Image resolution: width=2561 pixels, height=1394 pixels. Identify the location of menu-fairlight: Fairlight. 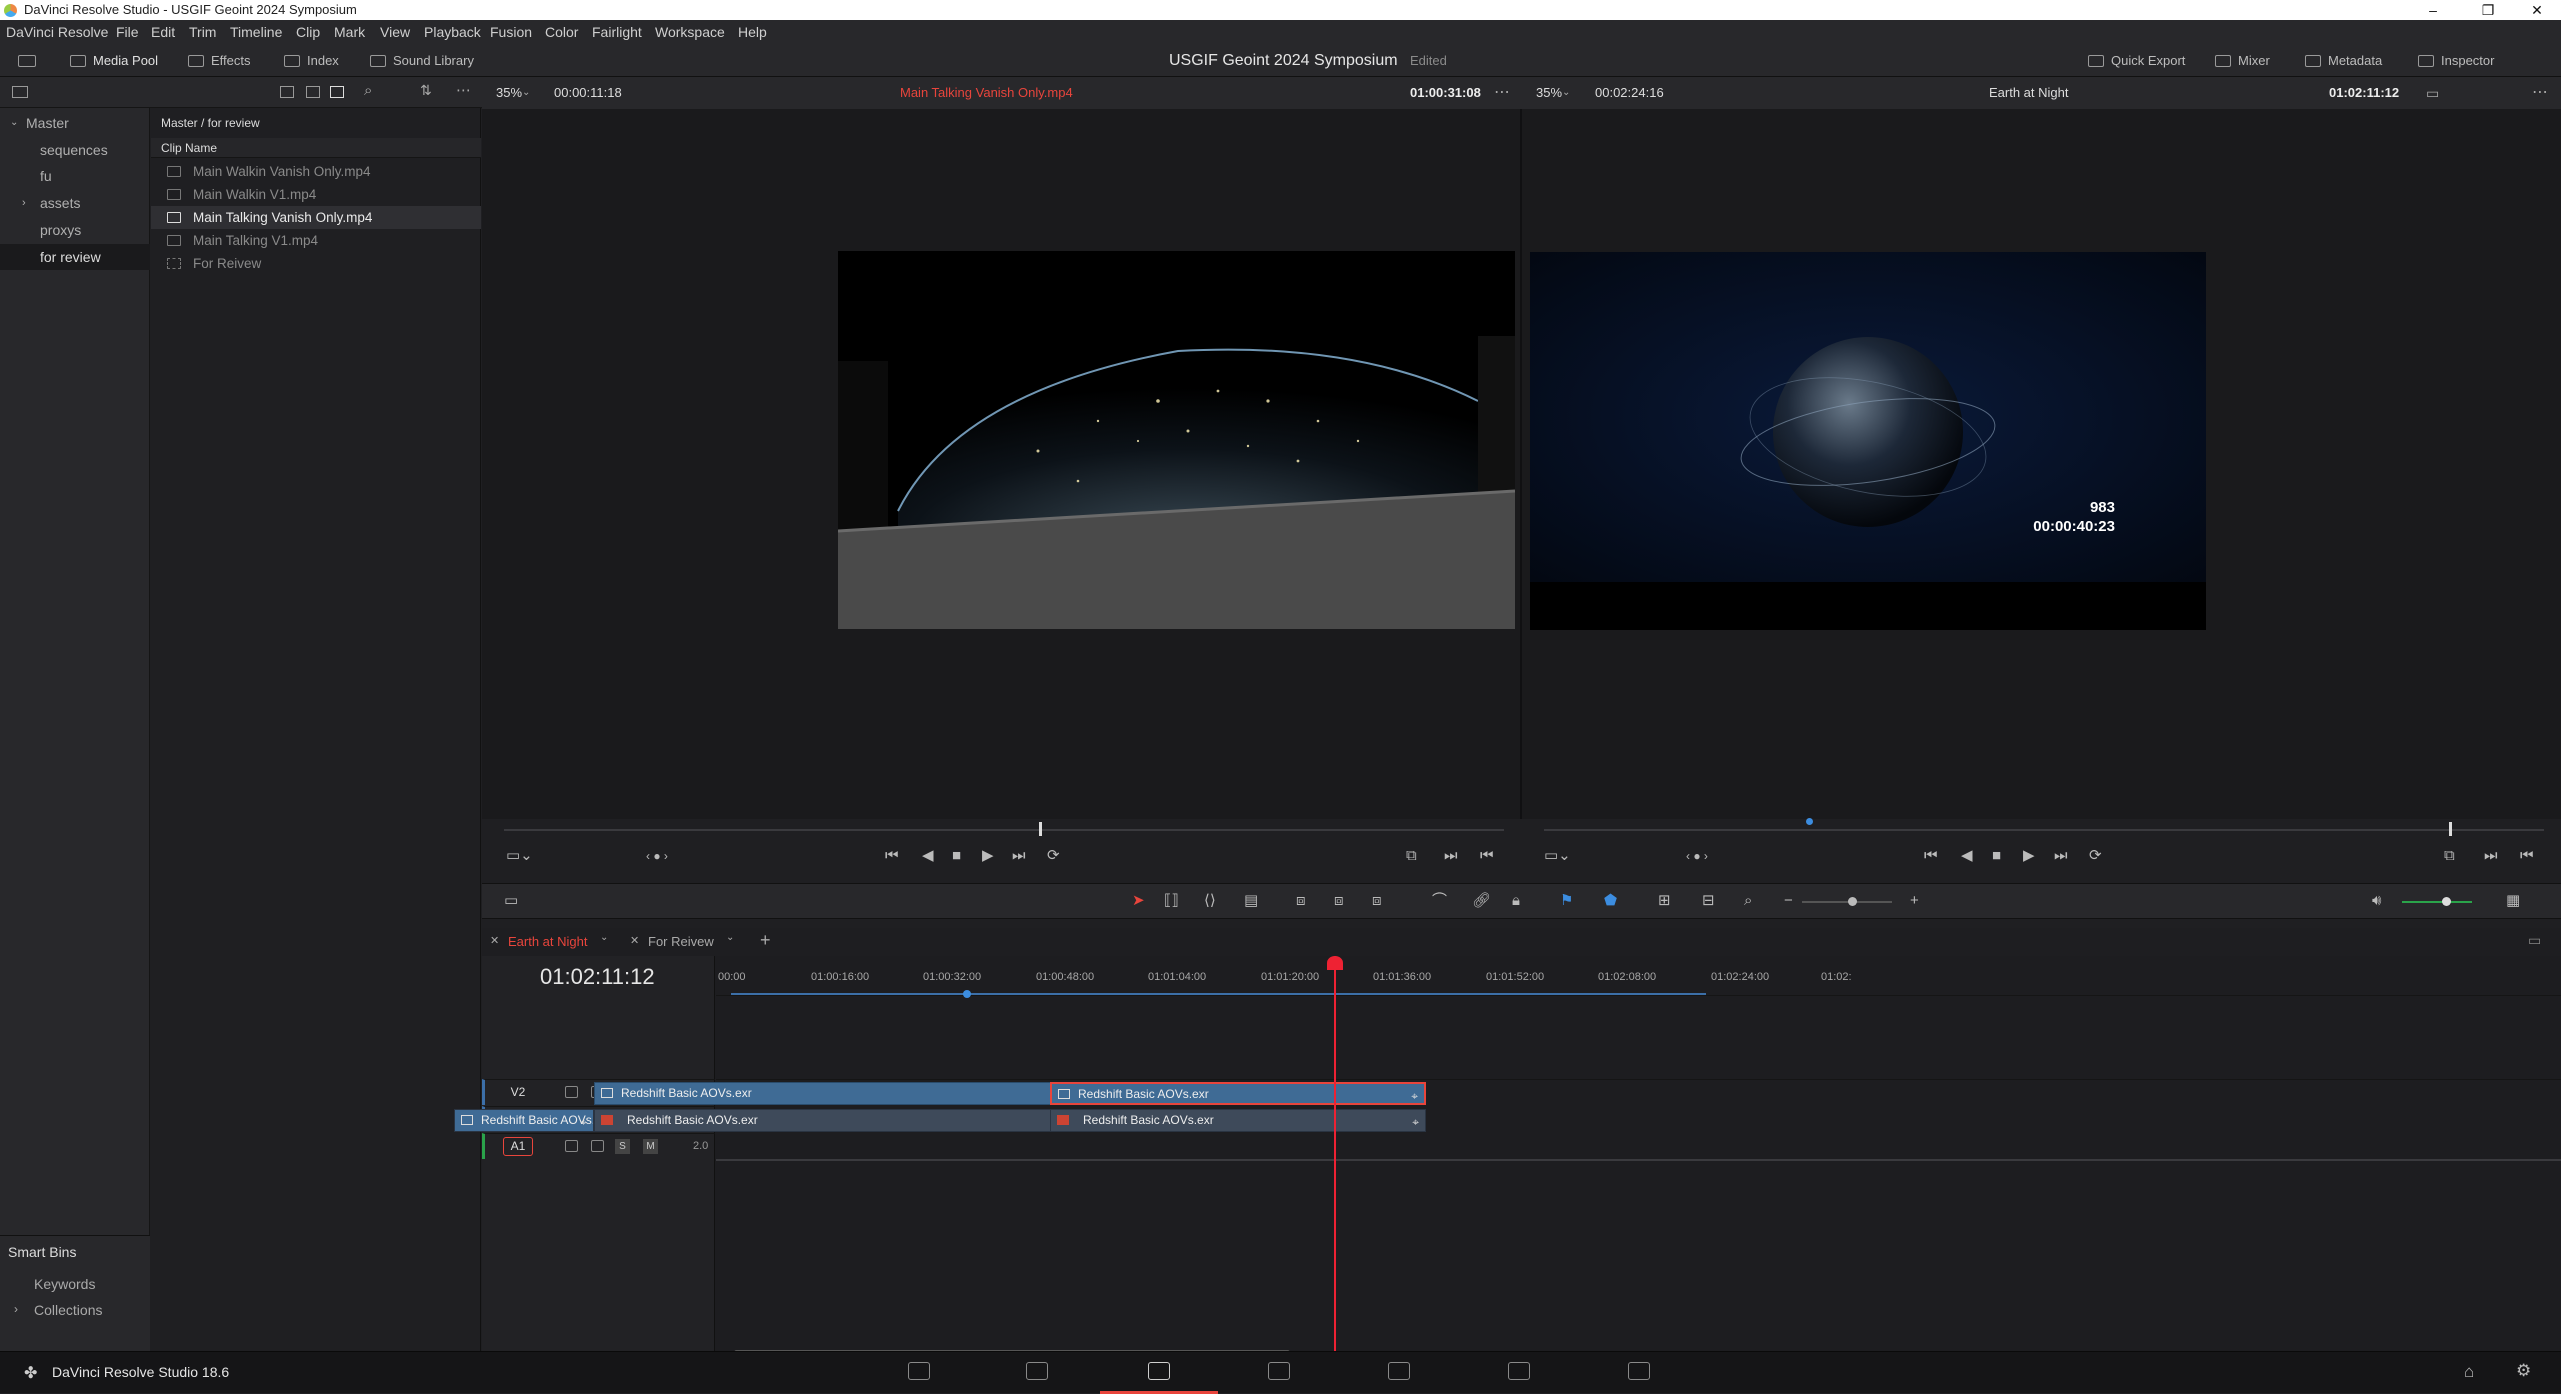
(617, 32).